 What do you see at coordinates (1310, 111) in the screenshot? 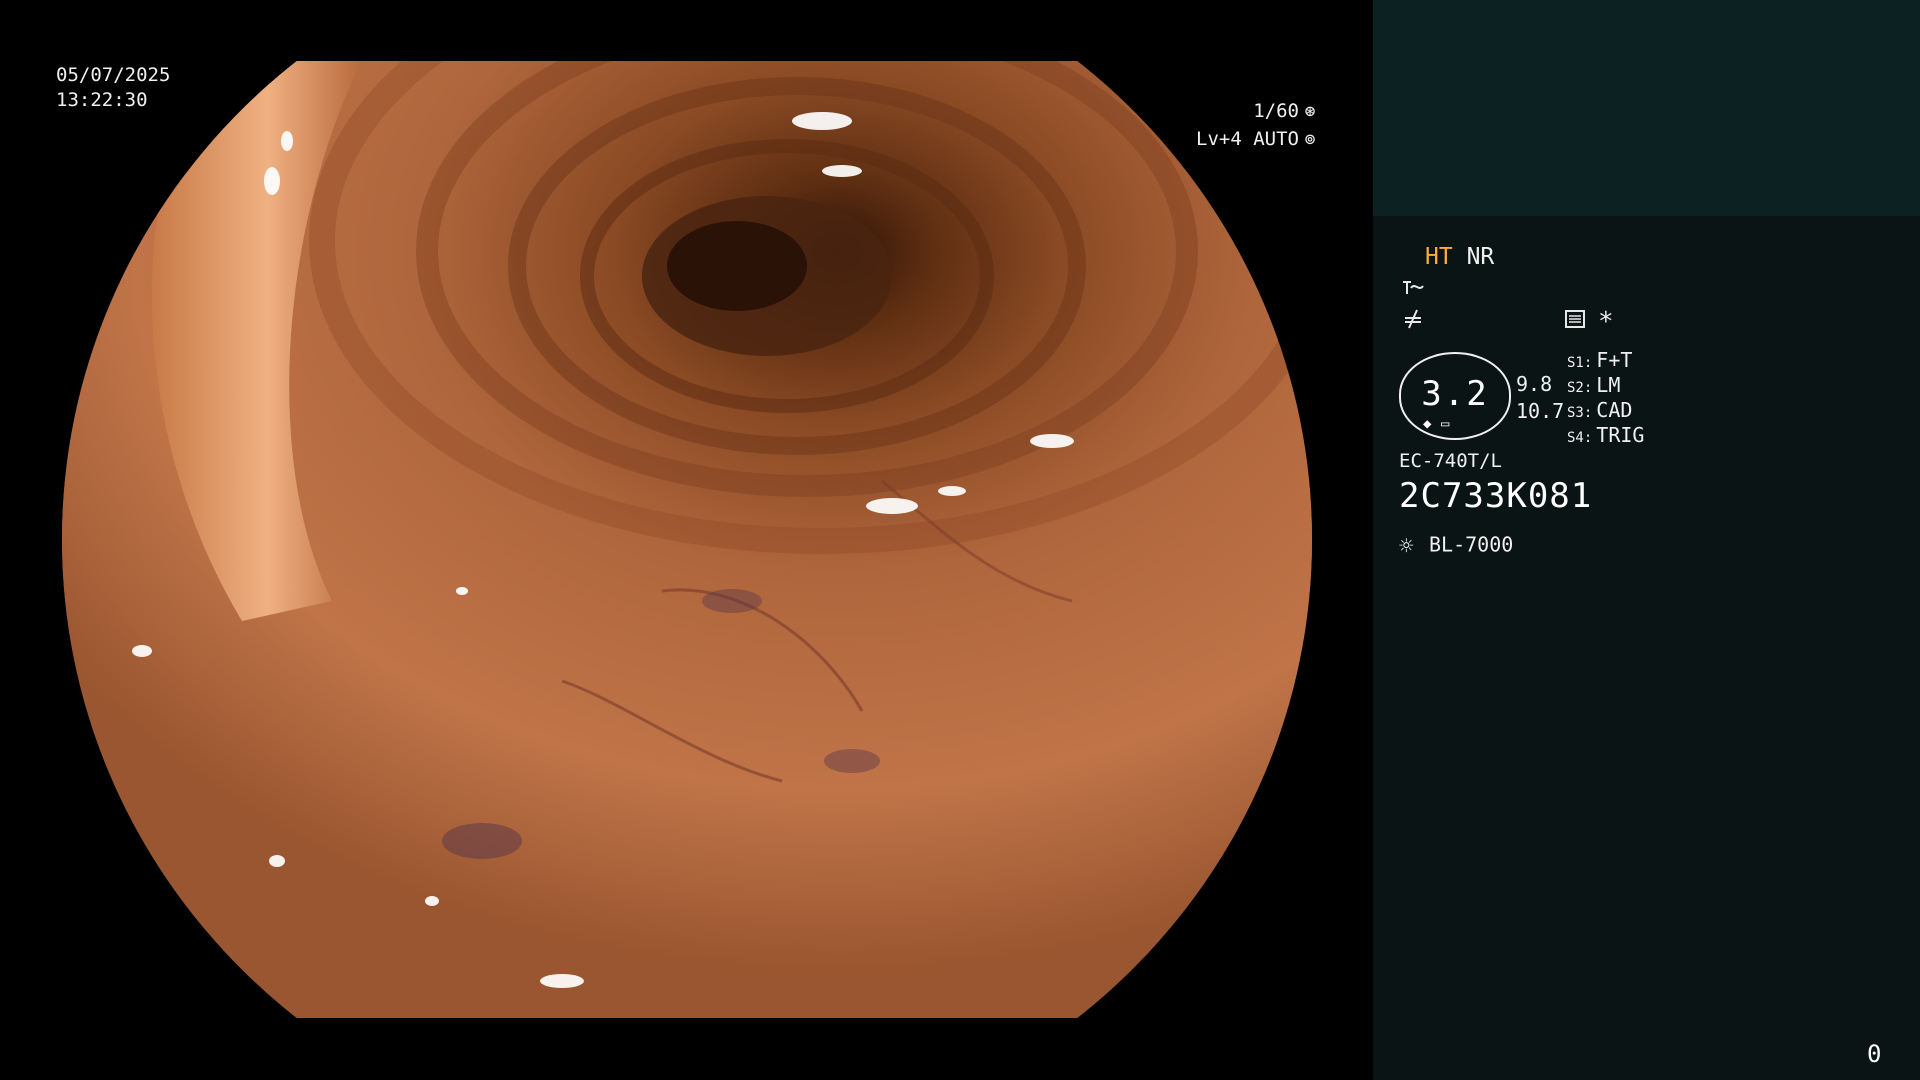
I see `shutter-aperture-icon: ⊛` at bounding box center [1310, 111].